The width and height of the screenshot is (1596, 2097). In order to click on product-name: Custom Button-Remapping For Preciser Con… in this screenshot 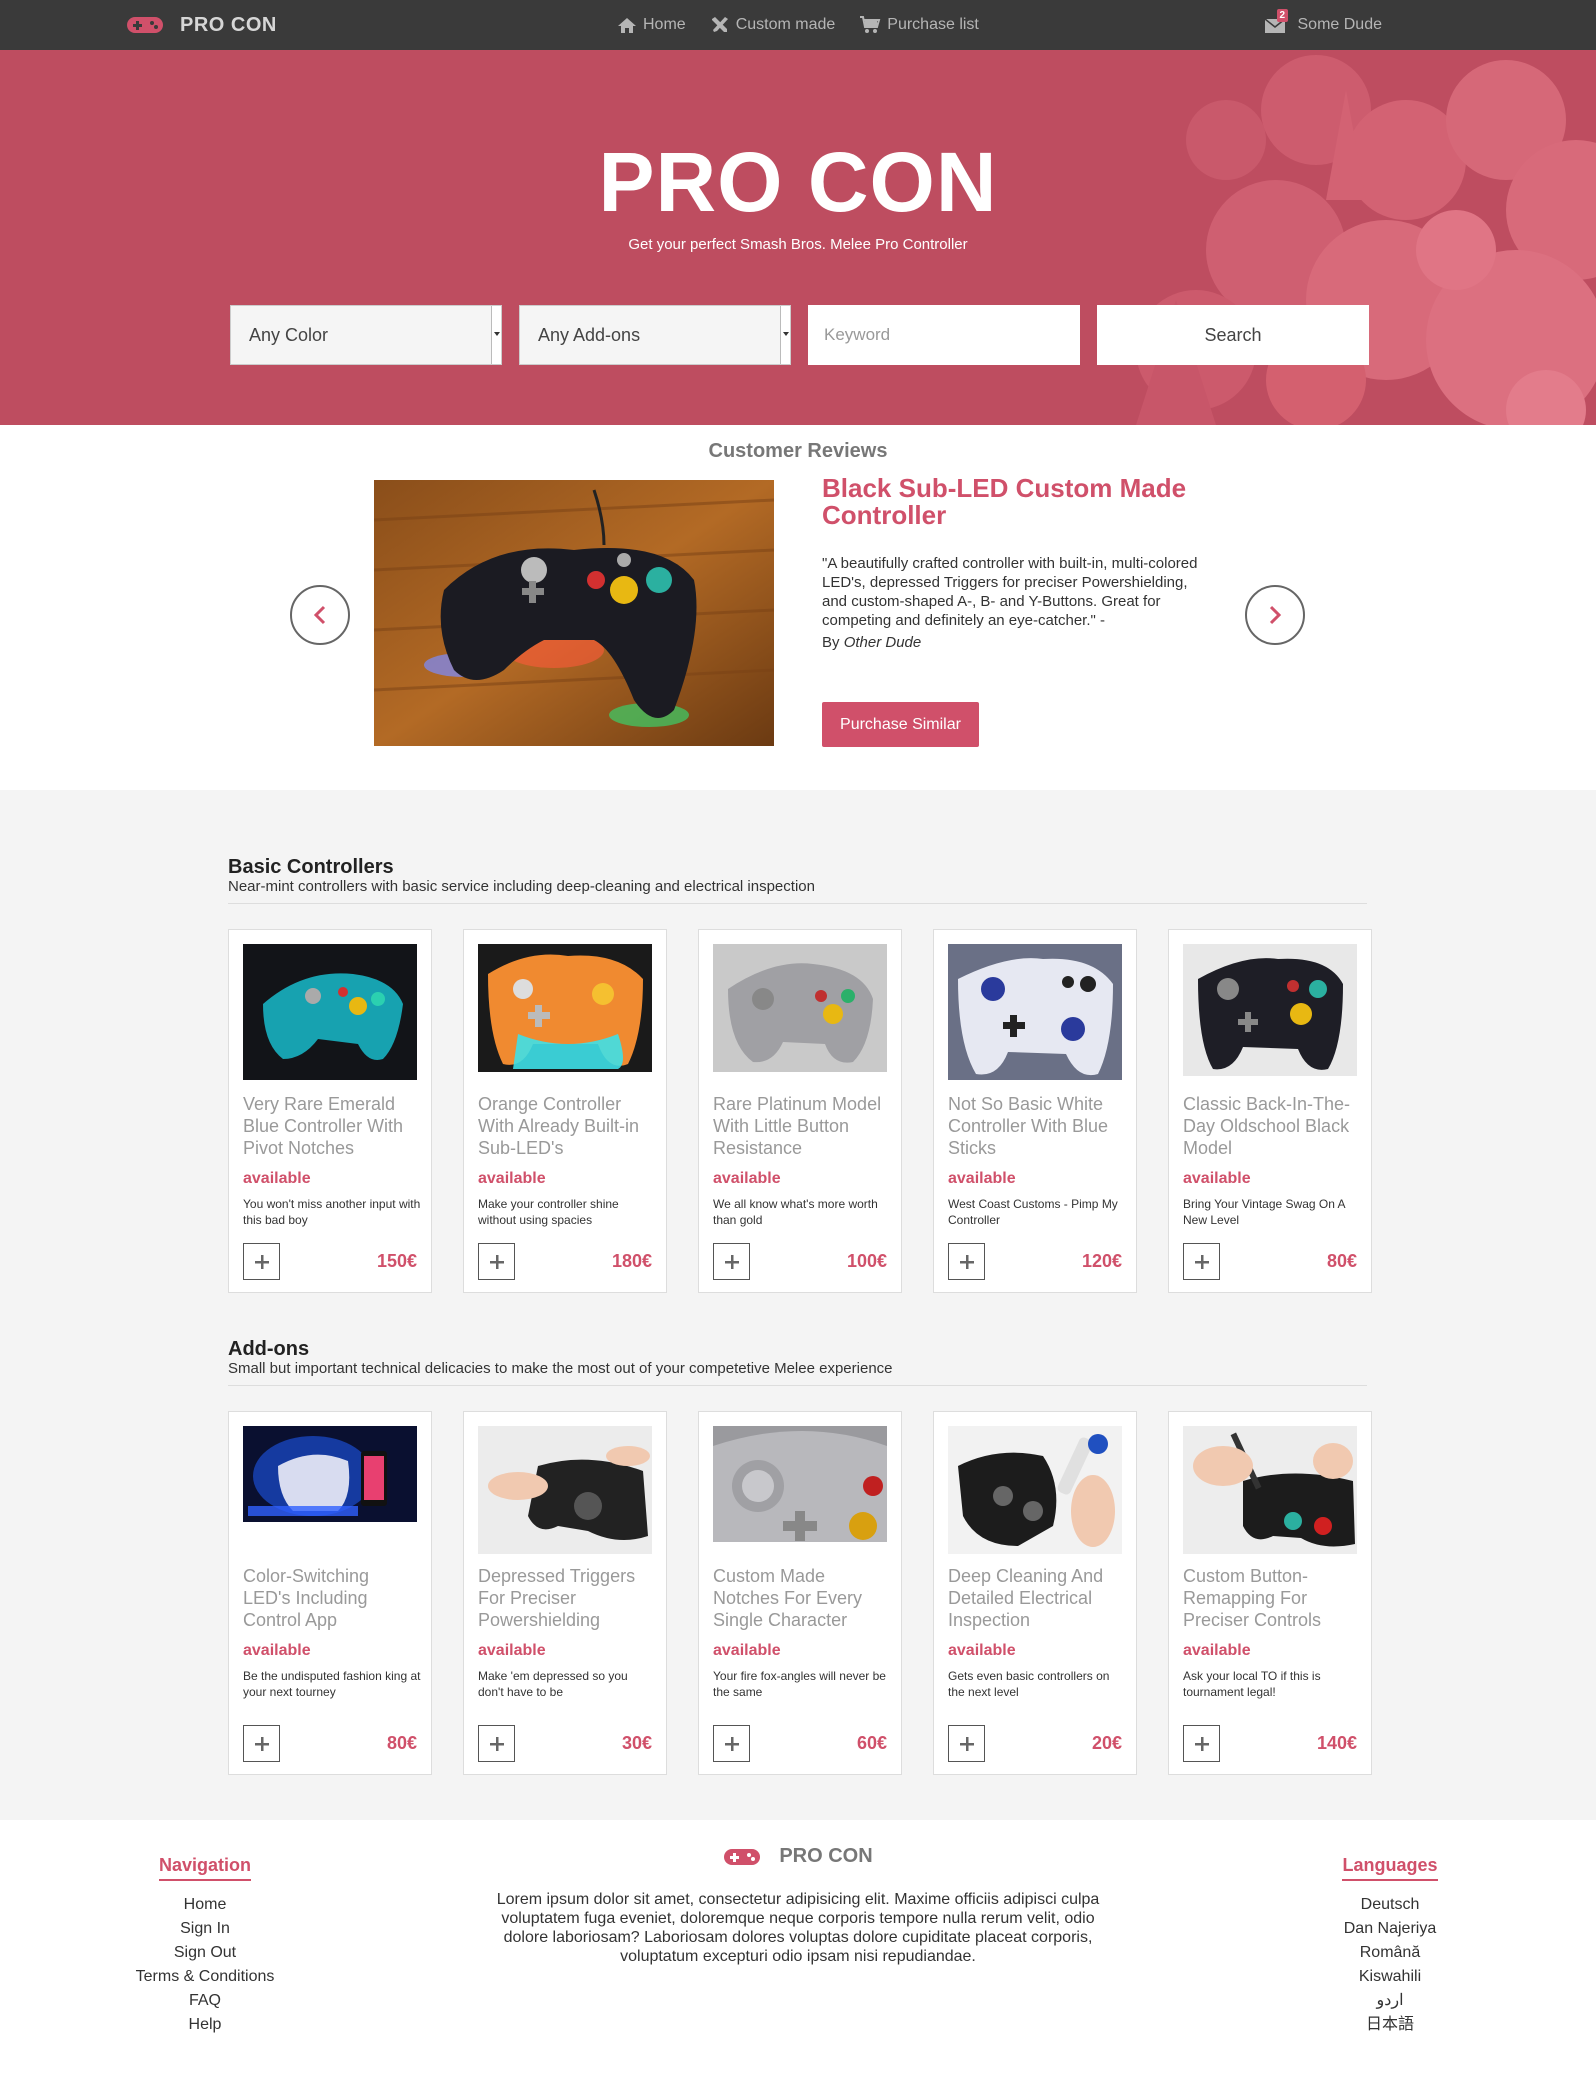, I will do `click(1272, 1598)`.